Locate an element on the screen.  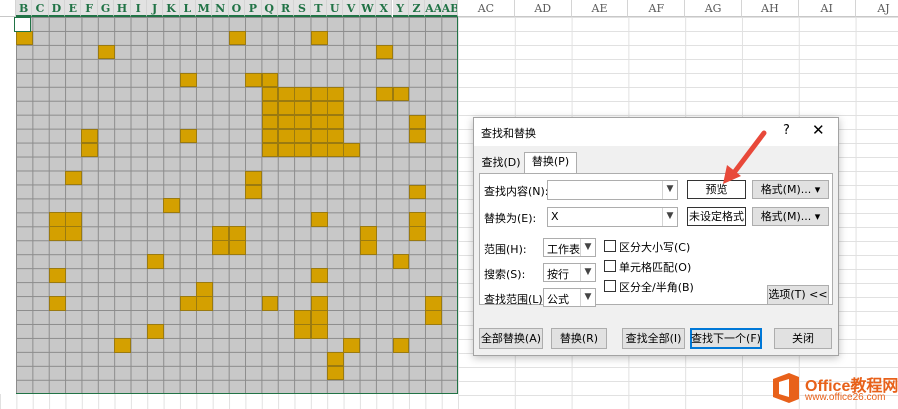
replace-input: X ▼ is located at coordinates (612, 217).